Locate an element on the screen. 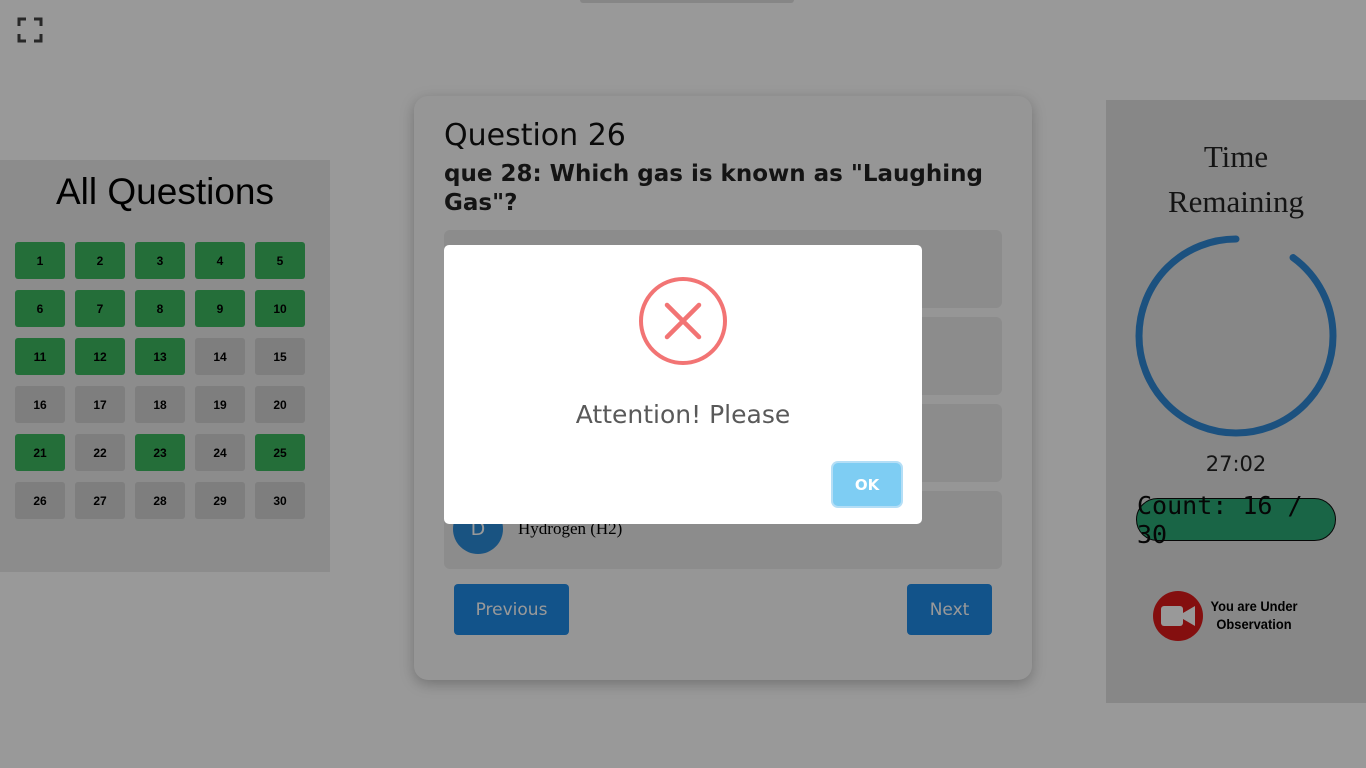 The height and width of the screenshot is (768, 1366). modal-title: Attention! Please is located at coordinates (683, 414).